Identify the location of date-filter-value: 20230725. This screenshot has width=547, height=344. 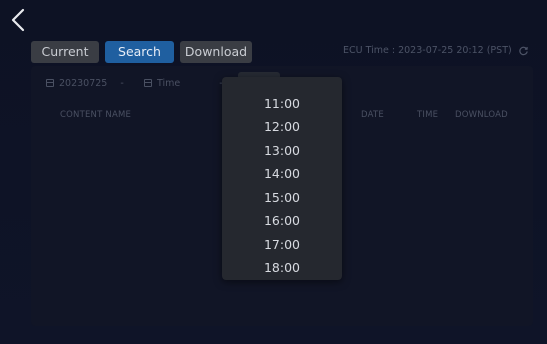
(83, 83).